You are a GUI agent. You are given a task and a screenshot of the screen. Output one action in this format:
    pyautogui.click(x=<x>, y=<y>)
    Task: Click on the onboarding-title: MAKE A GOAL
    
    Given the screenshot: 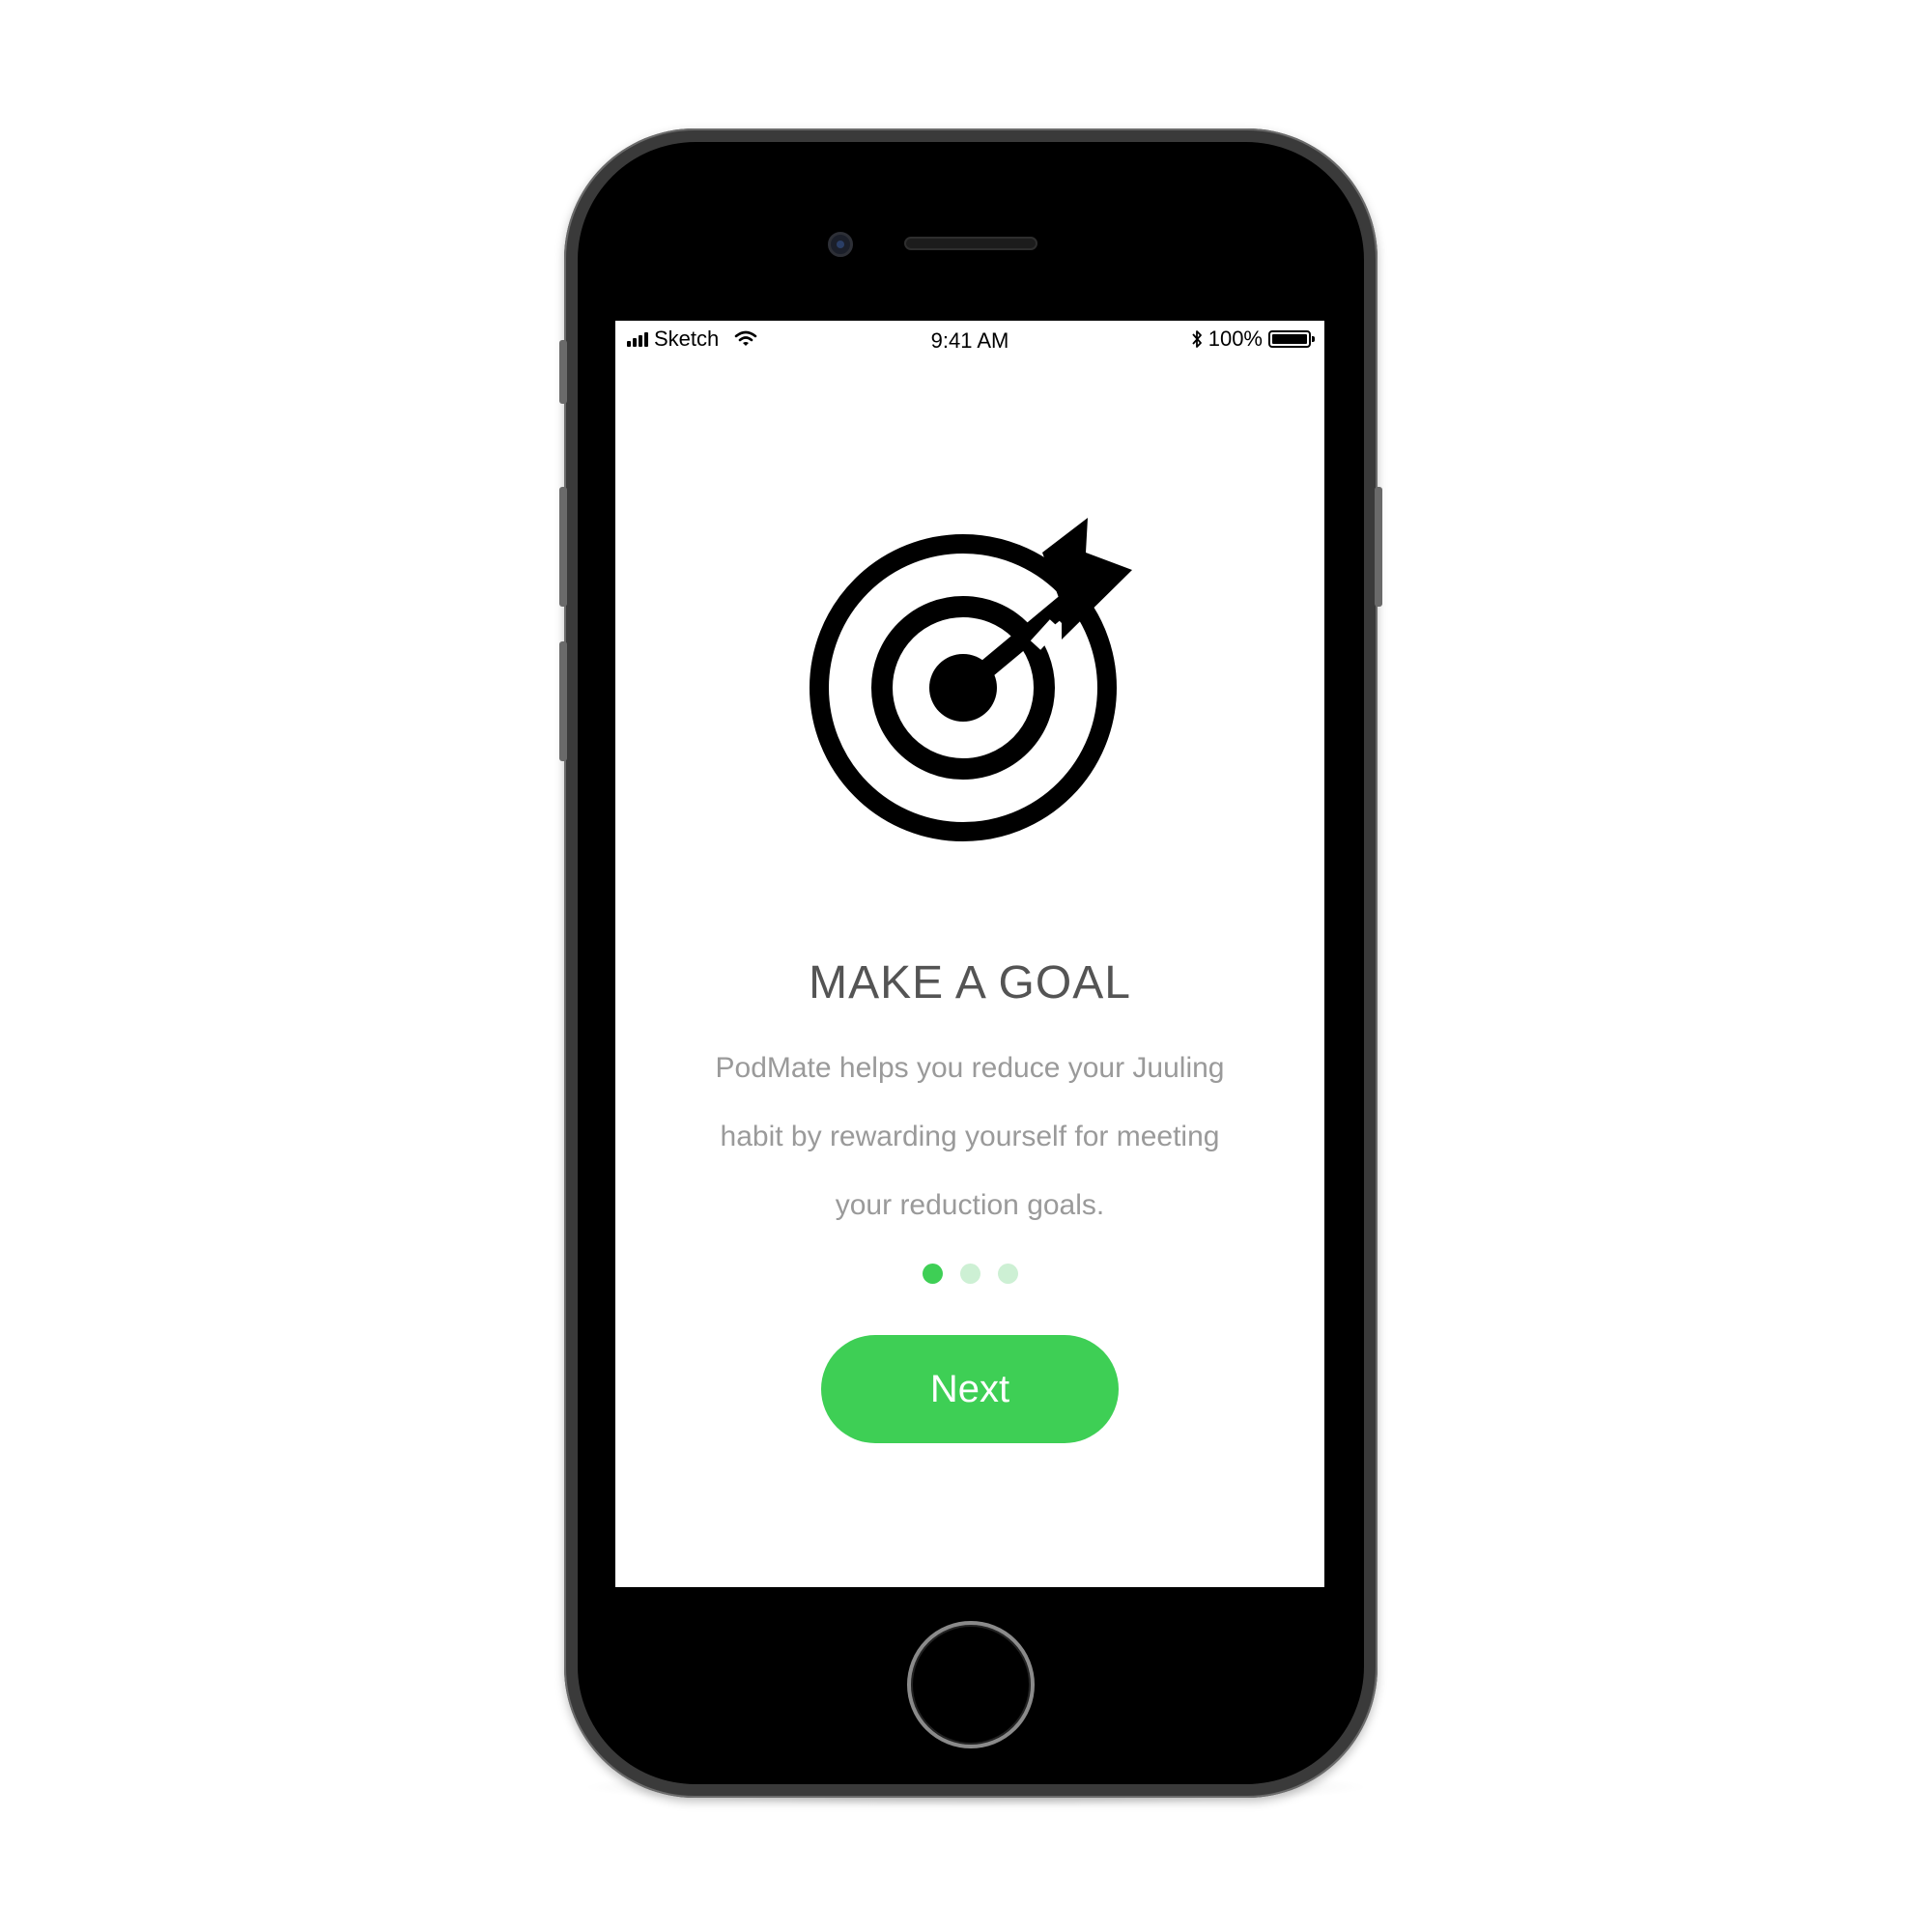 What is the action you would take?
    pyautogui.click(x=970, y=983)
    